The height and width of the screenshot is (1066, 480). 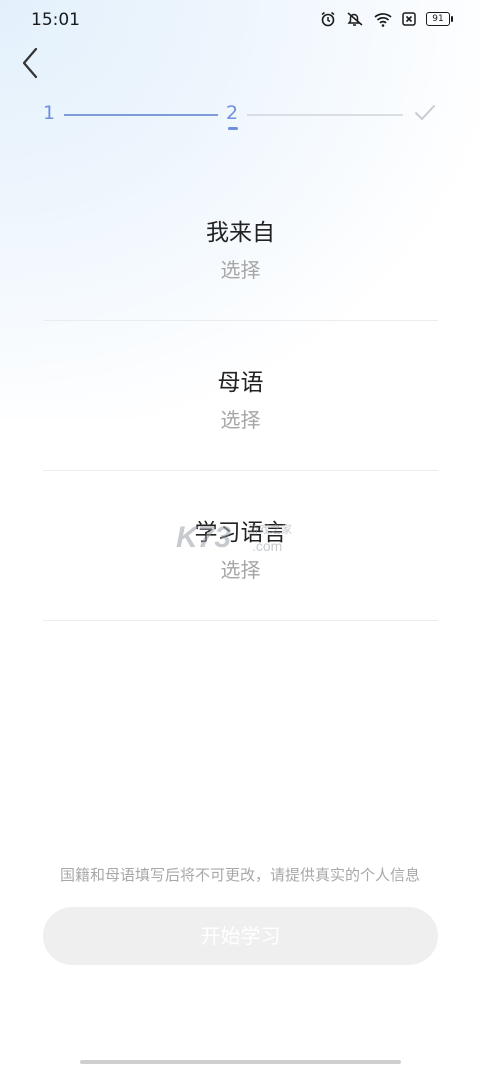 What do you see at coordinates (239, 875) in the screenshot?
I see `info-notice: 国籍和母语填写后将不可更改，请提供真实的个人信息` at bounding box center [239, 875].